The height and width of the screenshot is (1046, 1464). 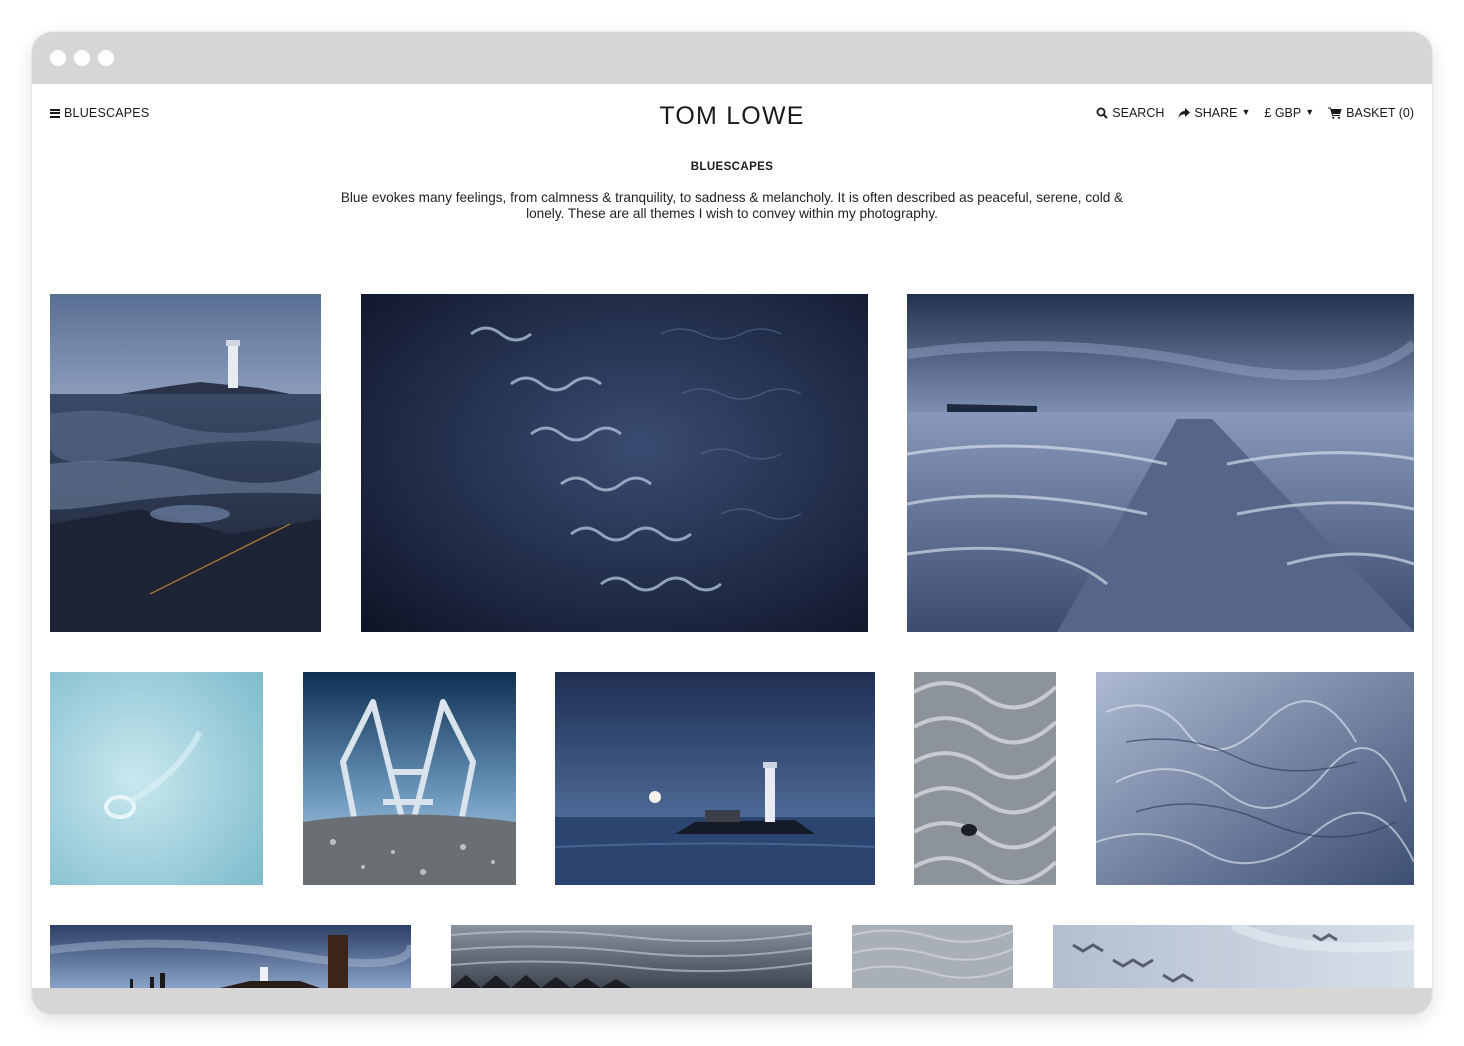 What do you see at coordinates (732, 1001) in the screenshot?
I see `window-bottom-bar` at bounding box center [732, 1001].